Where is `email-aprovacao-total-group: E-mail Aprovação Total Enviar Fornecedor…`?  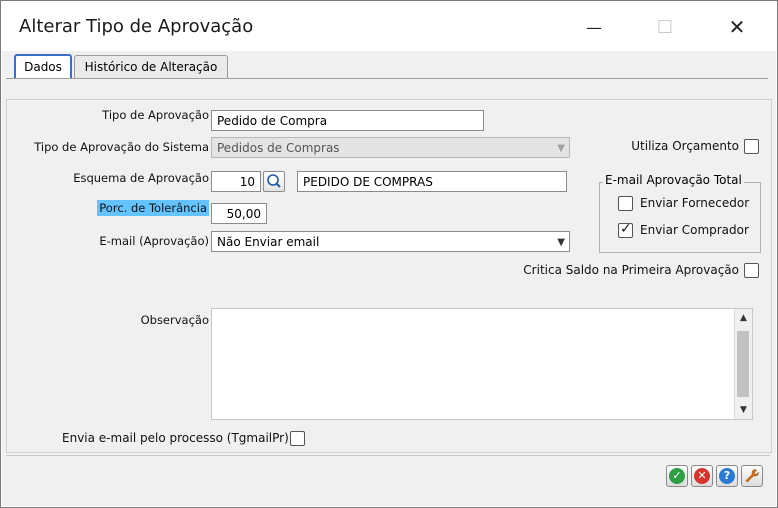 email-aprovacao-total-group: E-mail Aprovação Total Enviar Fornecedor… is located at coordinates (680, 213).